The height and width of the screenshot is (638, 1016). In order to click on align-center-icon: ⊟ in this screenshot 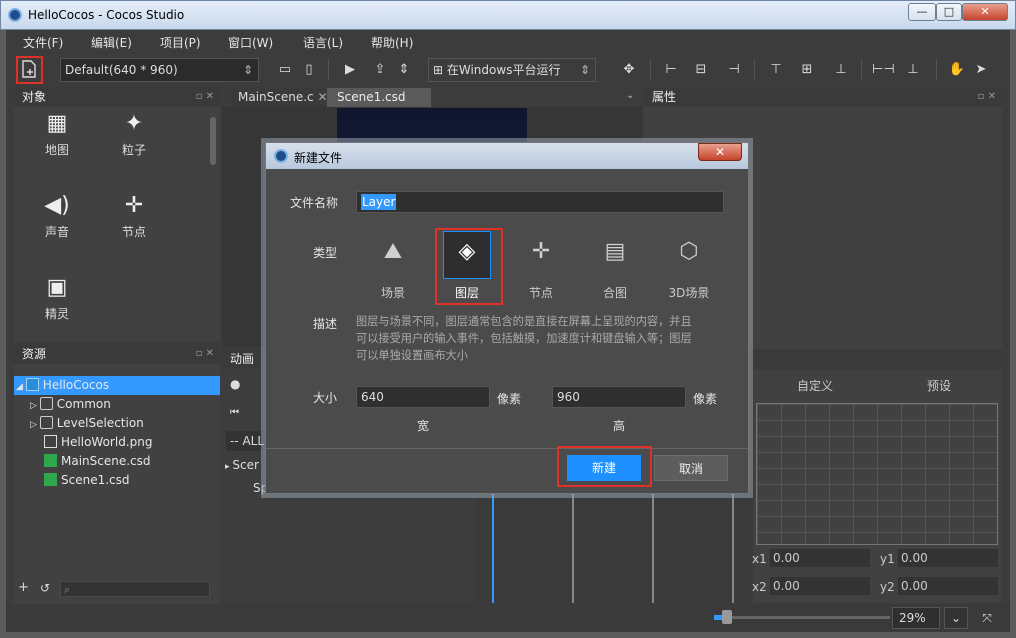, I will do `click(701, 70)`.